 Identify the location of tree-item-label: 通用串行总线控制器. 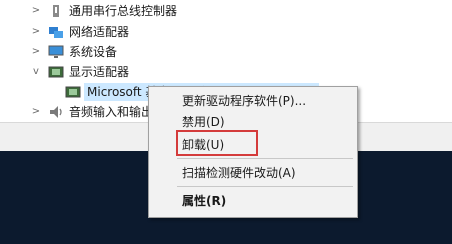
(123, 11).